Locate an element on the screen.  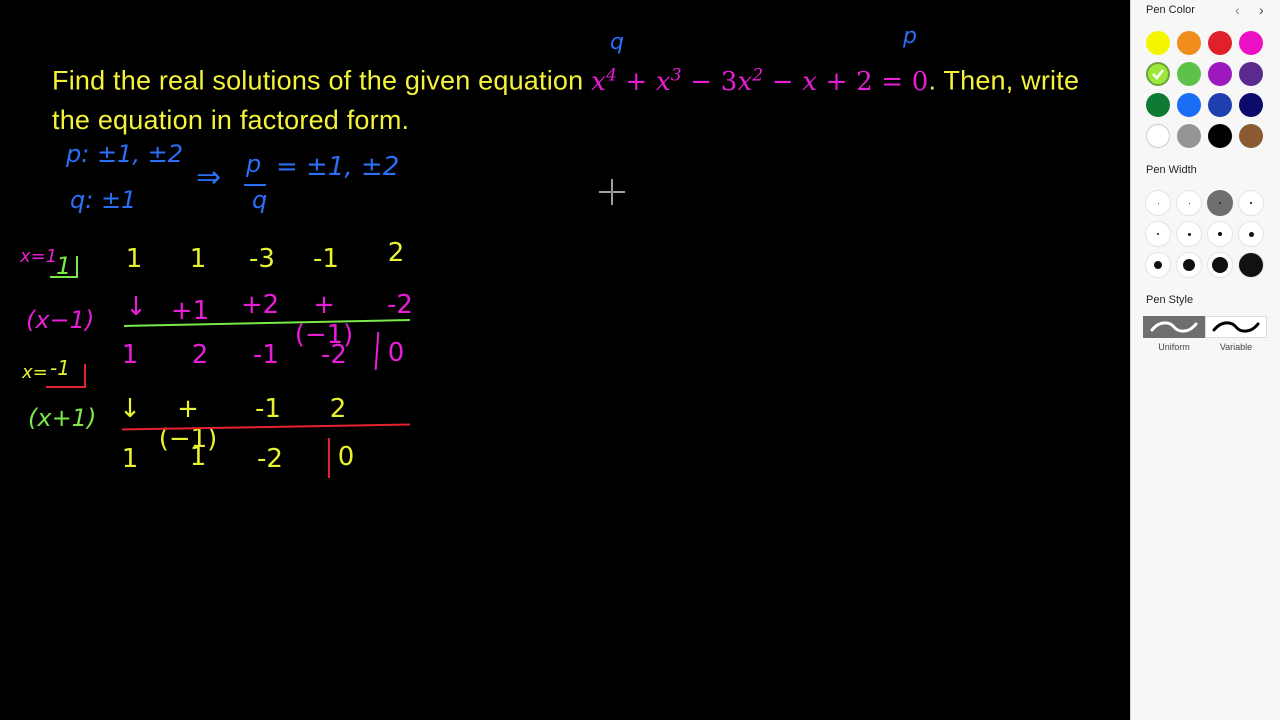
chevron-right-icon: › is located at coordinates (1261, 10).